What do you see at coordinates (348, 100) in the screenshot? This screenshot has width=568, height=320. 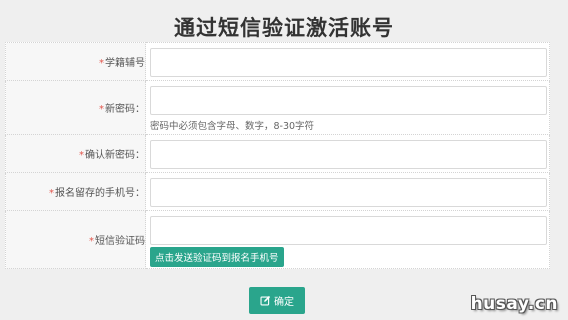 I see `new-password-input` at bounding box center [348, 100].